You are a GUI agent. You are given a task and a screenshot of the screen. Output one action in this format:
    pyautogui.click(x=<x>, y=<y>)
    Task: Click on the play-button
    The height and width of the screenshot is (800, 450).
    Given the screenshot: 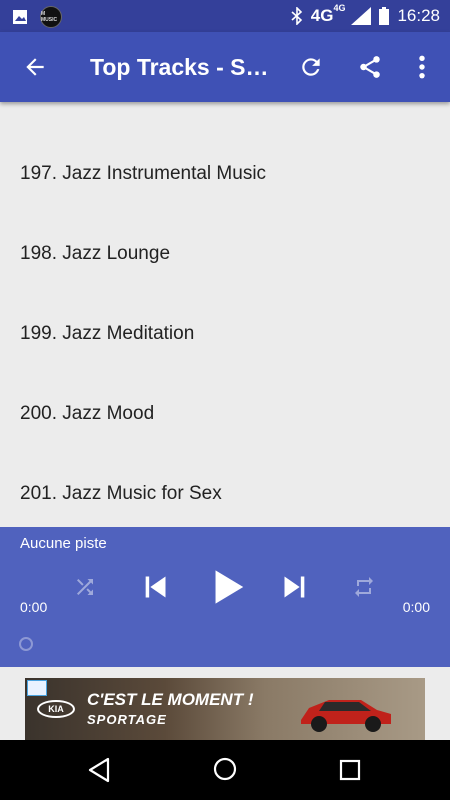 What is the action you would take?
    pyautogui.click(x=228, y=587)
    